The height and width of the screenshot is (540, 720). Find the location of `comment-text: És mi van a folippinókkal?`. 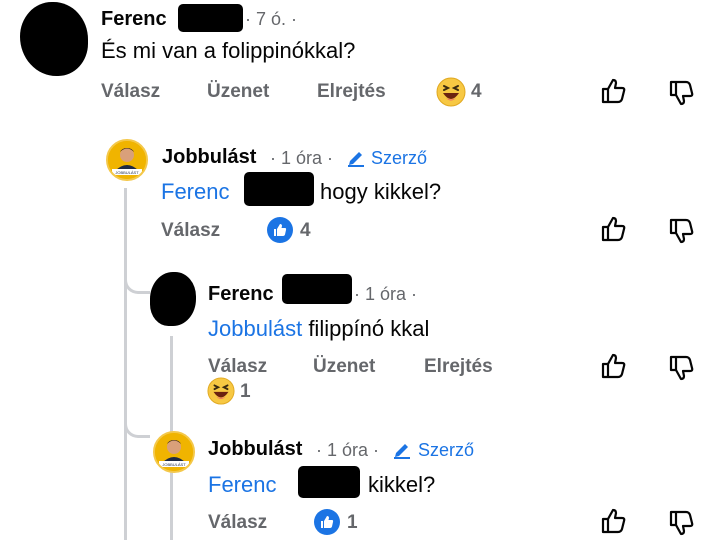

comment-text: És mi van a folippinókkal? is located at coordinates (228, 50).